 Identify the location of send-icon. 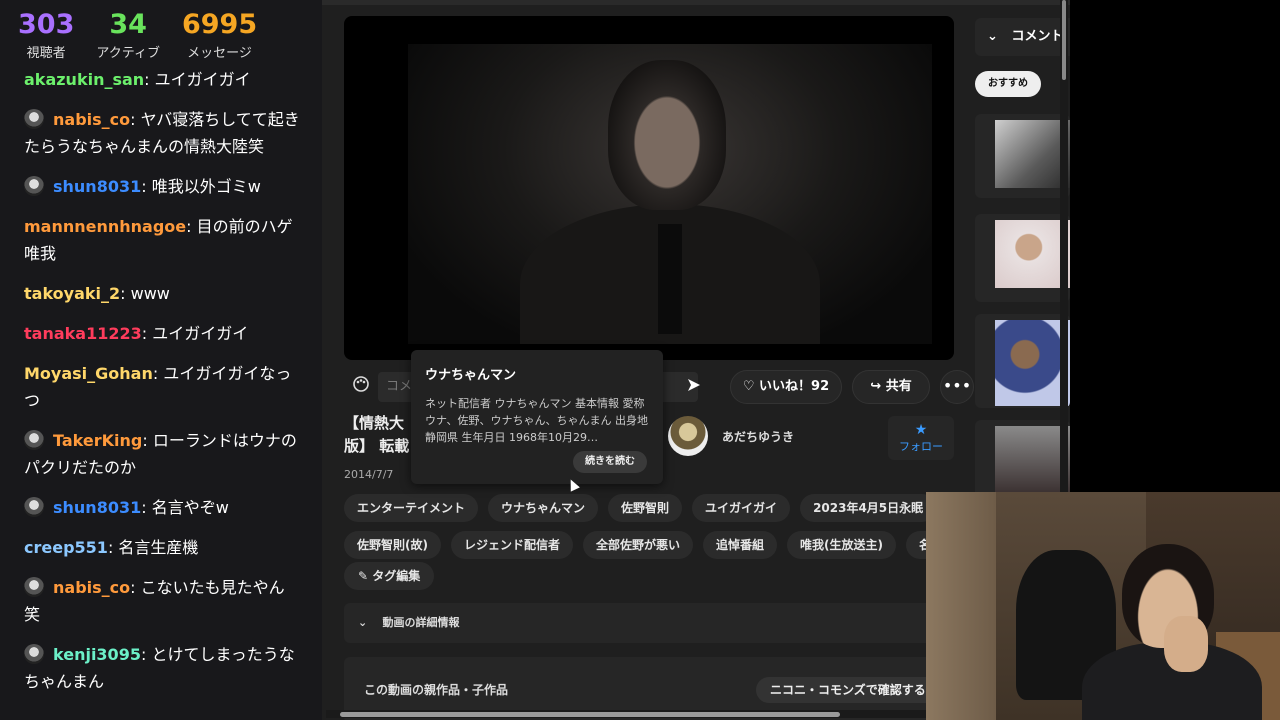
(694, 387).